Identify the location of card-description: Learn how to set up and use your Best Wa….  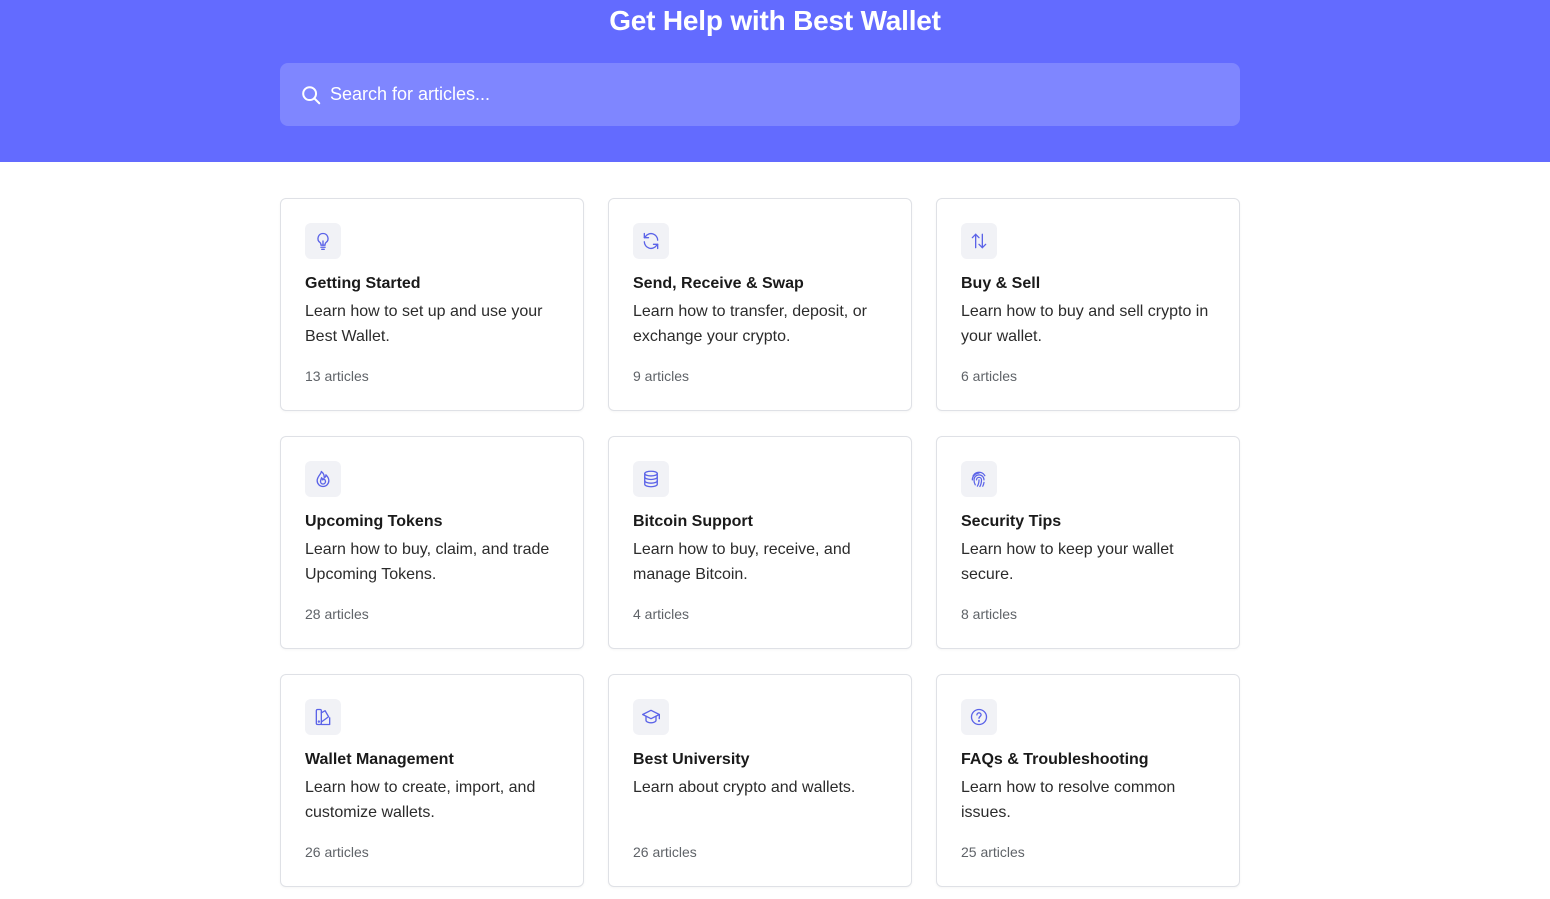
(424, 324).